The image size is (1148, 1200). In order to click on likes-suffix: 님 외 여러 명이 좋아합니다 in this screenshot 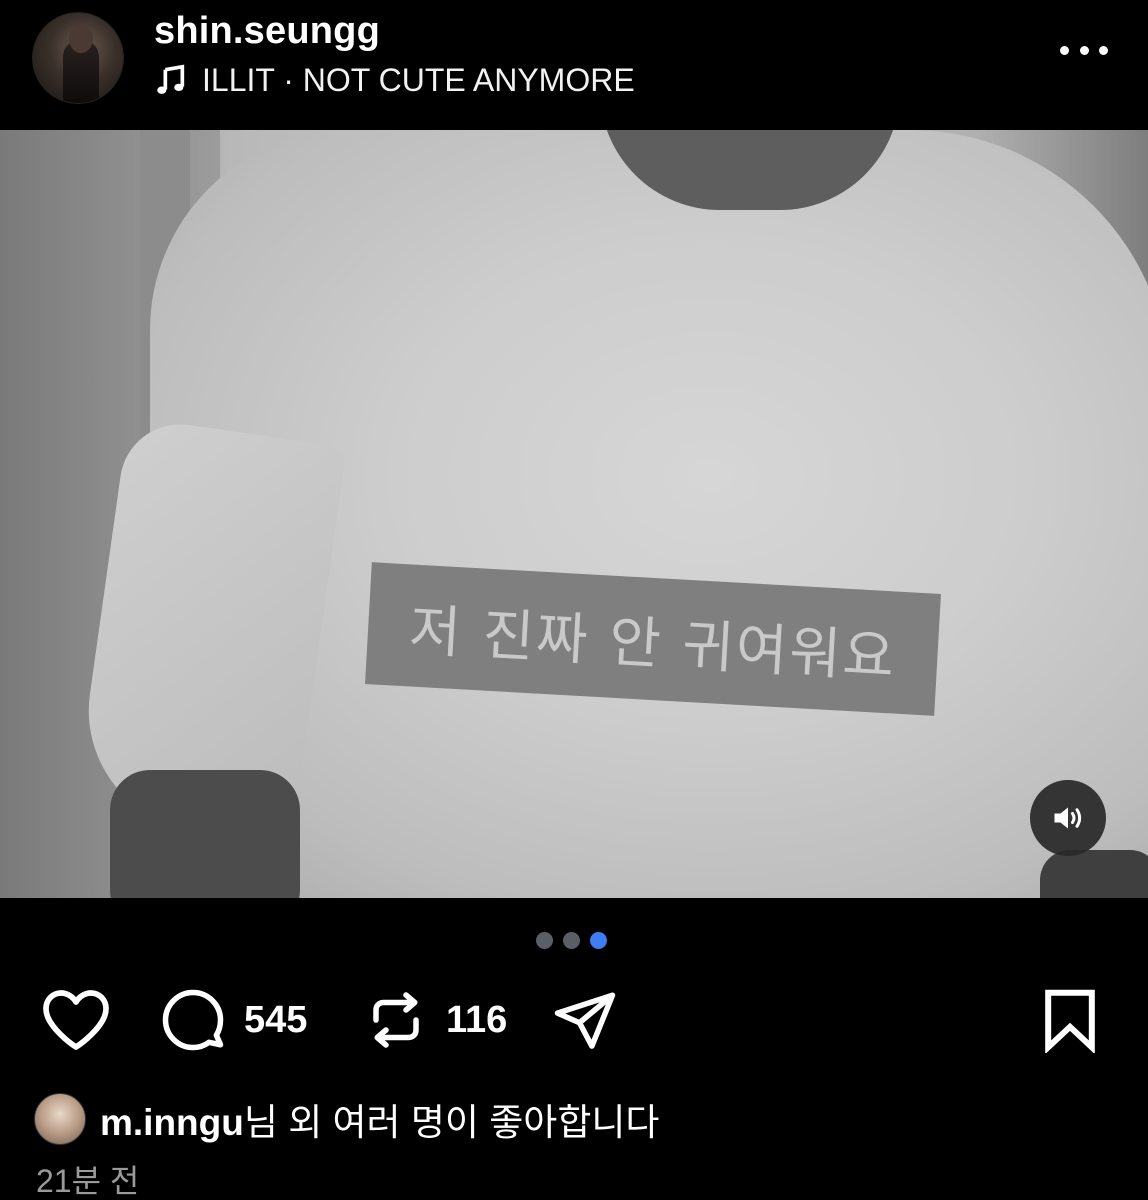, I will do `click(451, 1122)`.